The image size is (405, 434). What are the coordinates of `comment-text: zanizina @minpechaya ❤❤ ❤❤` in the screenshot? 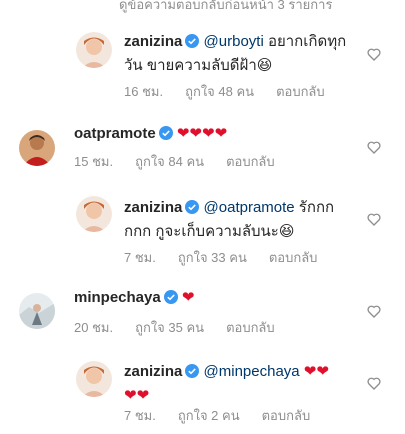 It's located at (246, 384).